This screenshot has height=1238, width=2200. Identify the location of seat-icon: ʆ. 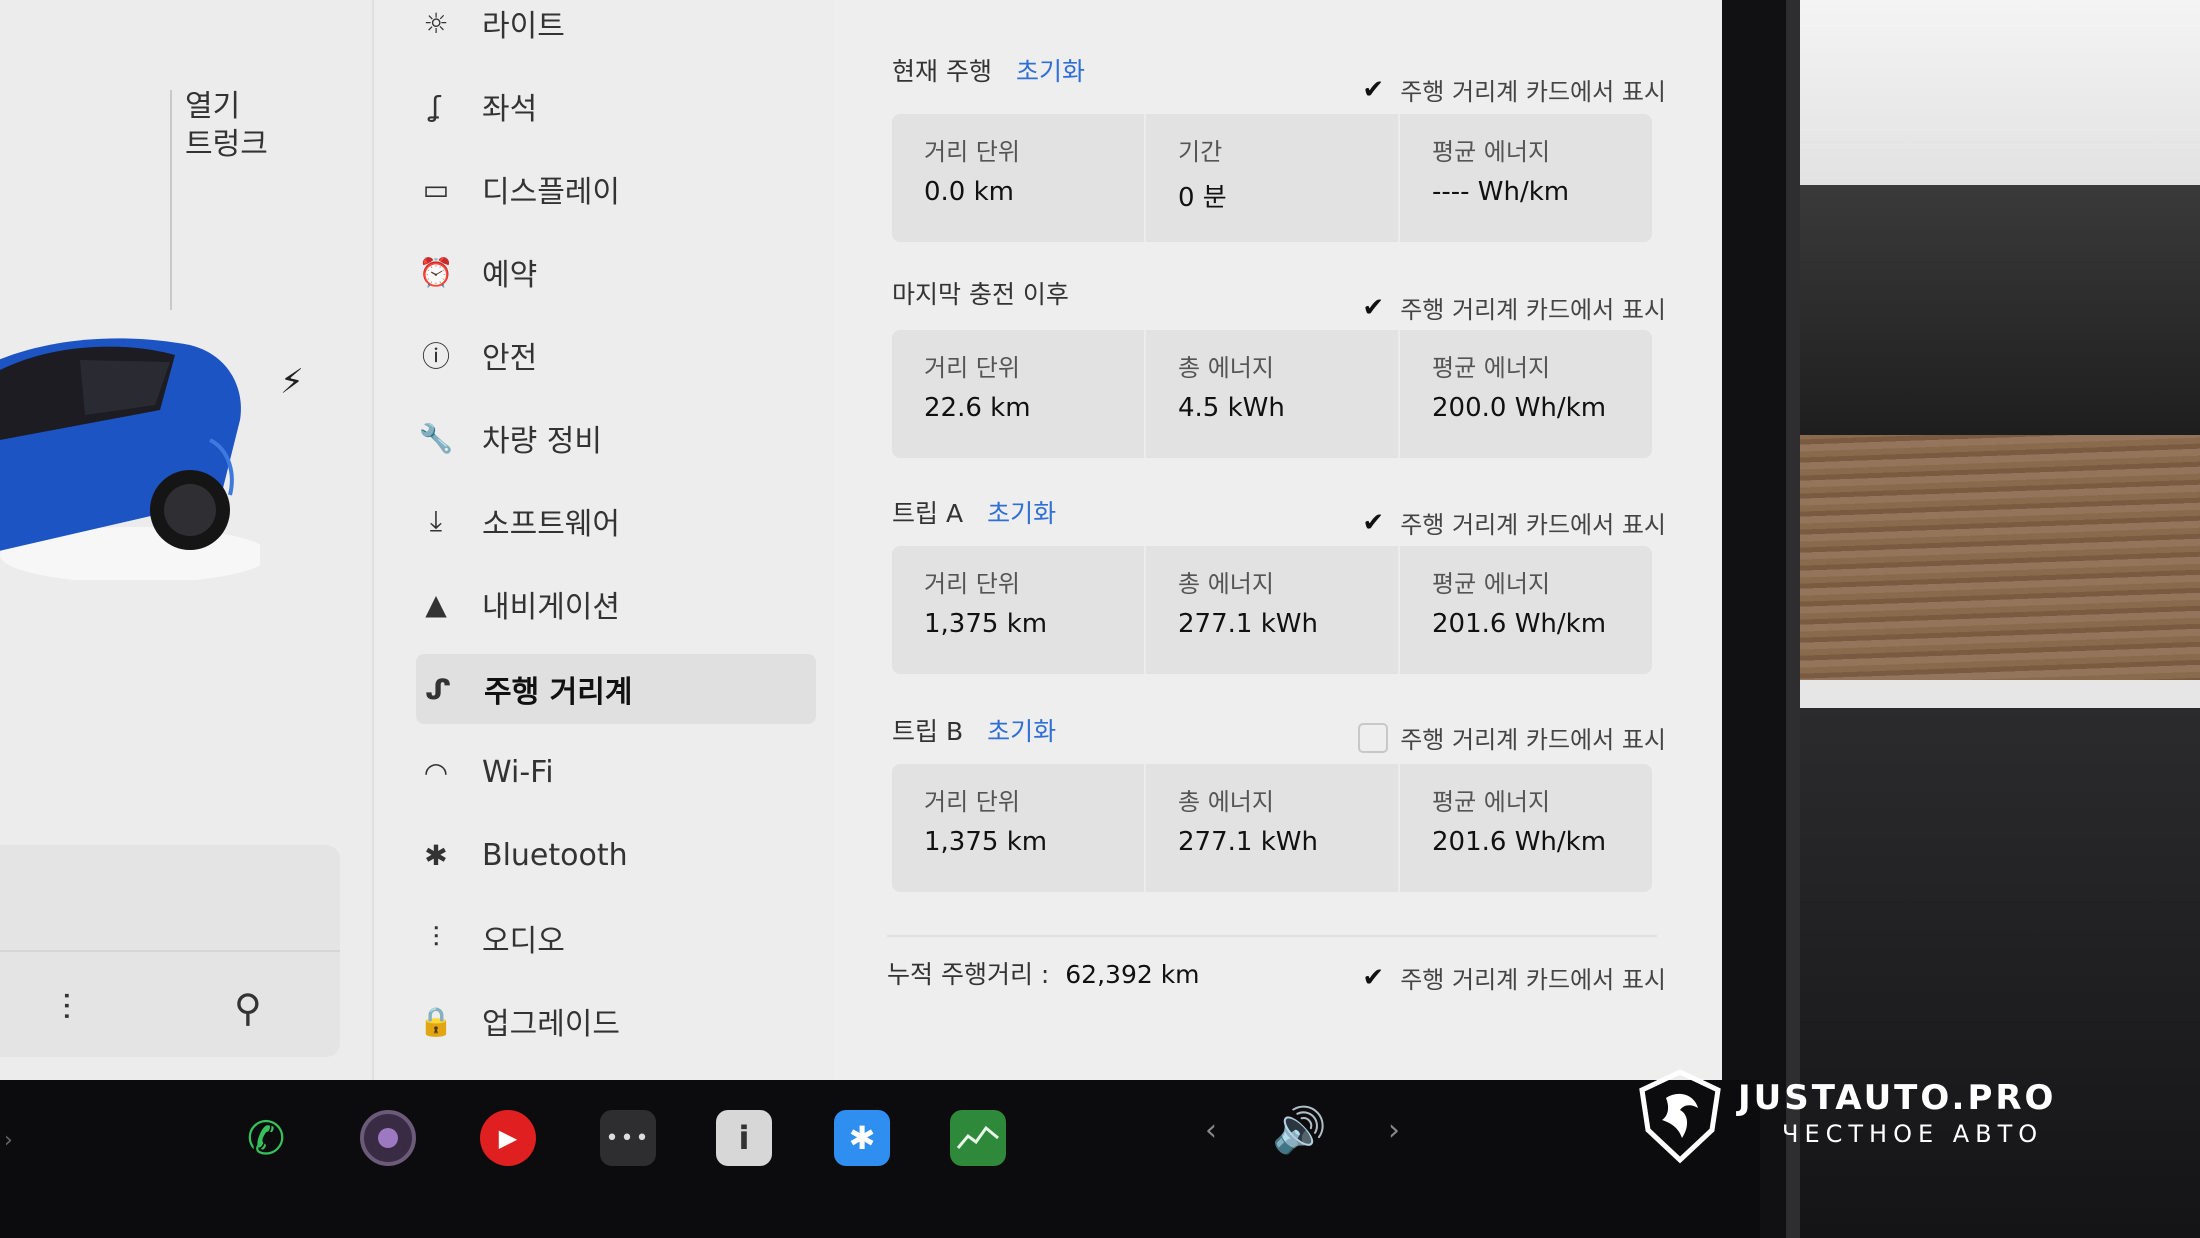
(436, 106).